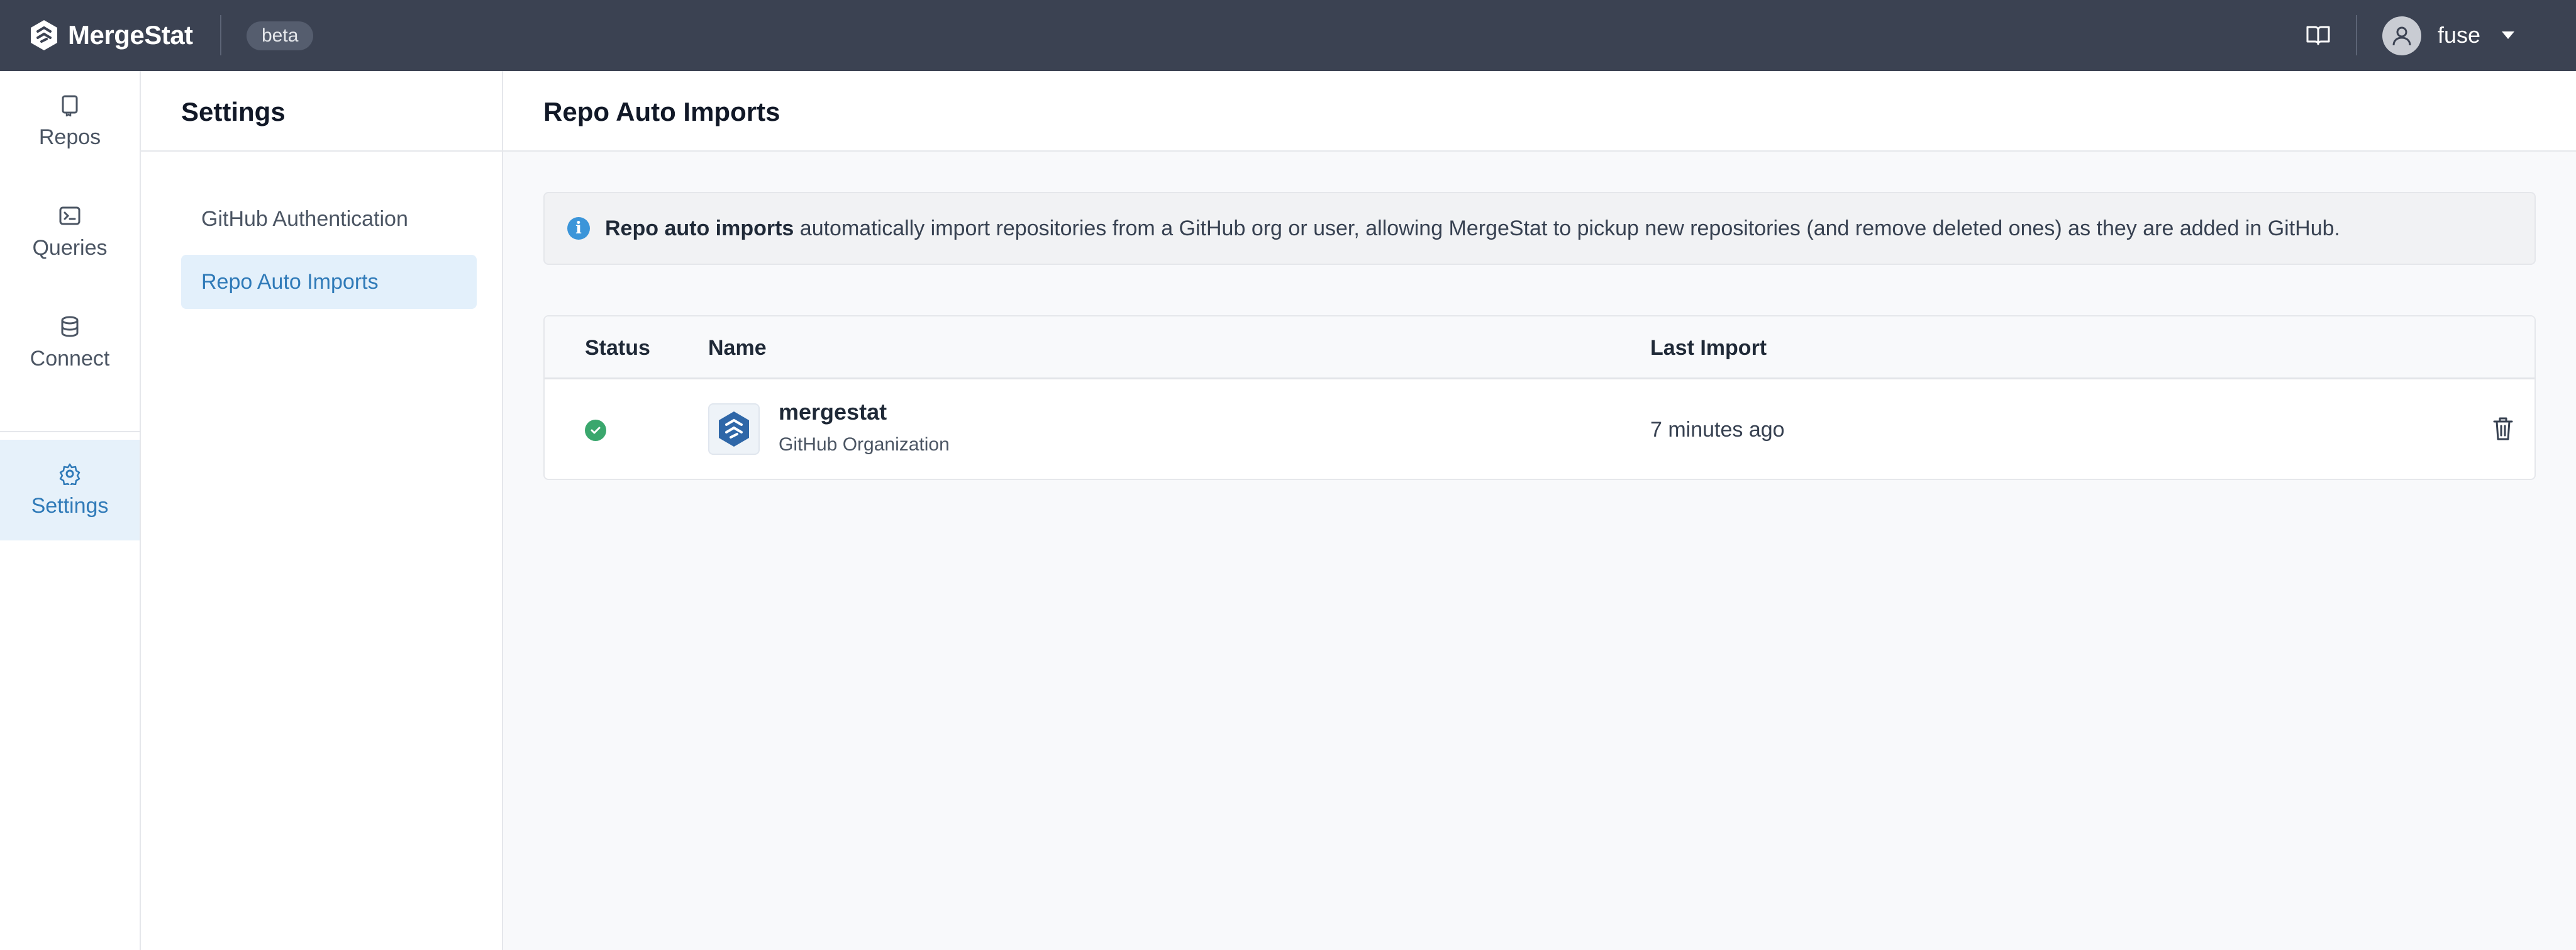  I want to click on mergestat-org-logo-icon, so click(734, 429).